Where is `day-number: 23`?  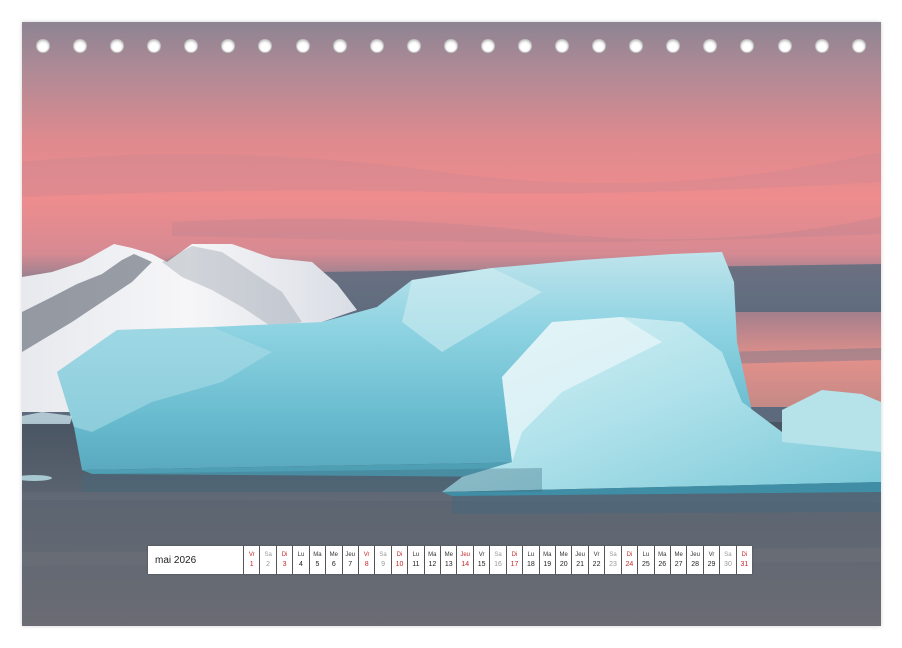 day-number: 23 is located at coordinates (613, 564).